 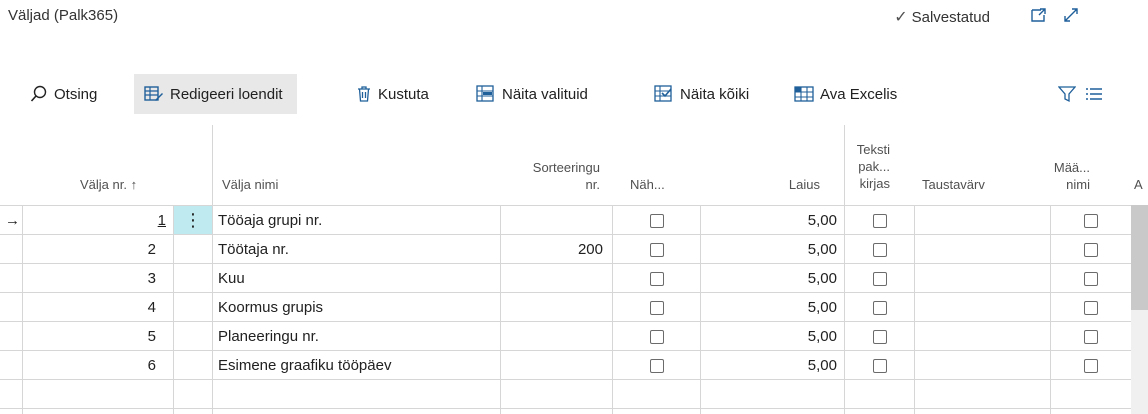 What do you see at coordinates (1067, 94) in the screenshot?
I see `filter-icon` at bounding box center [1067, 94].